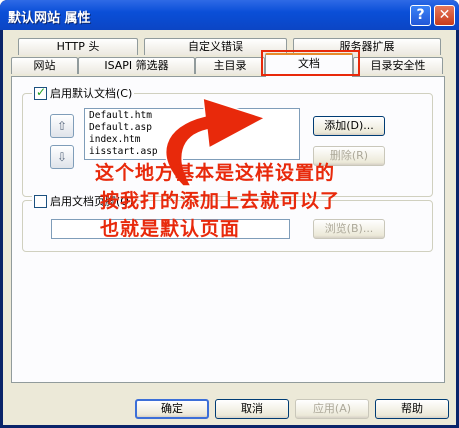  Describe the element at coordinates (420, 15) in the screenshot. I see `help-title-button: ?` at that location.